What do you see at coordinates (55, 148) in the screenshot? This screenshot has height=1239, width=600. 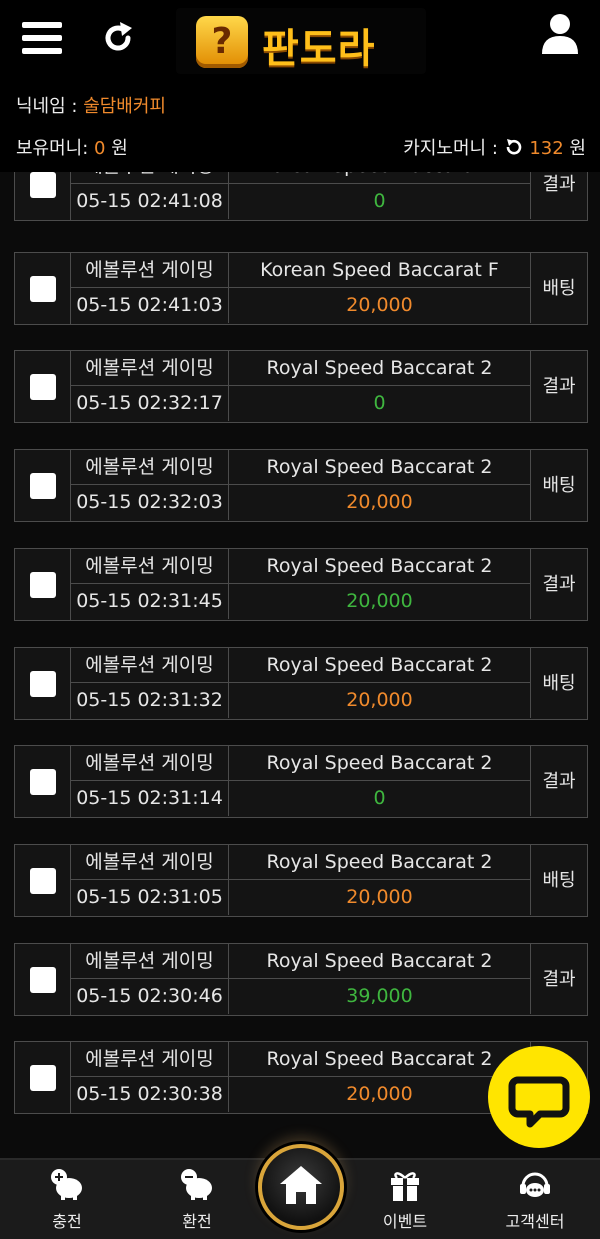 I see `money-label: 보유머니:` at bounding box center [55, 148].